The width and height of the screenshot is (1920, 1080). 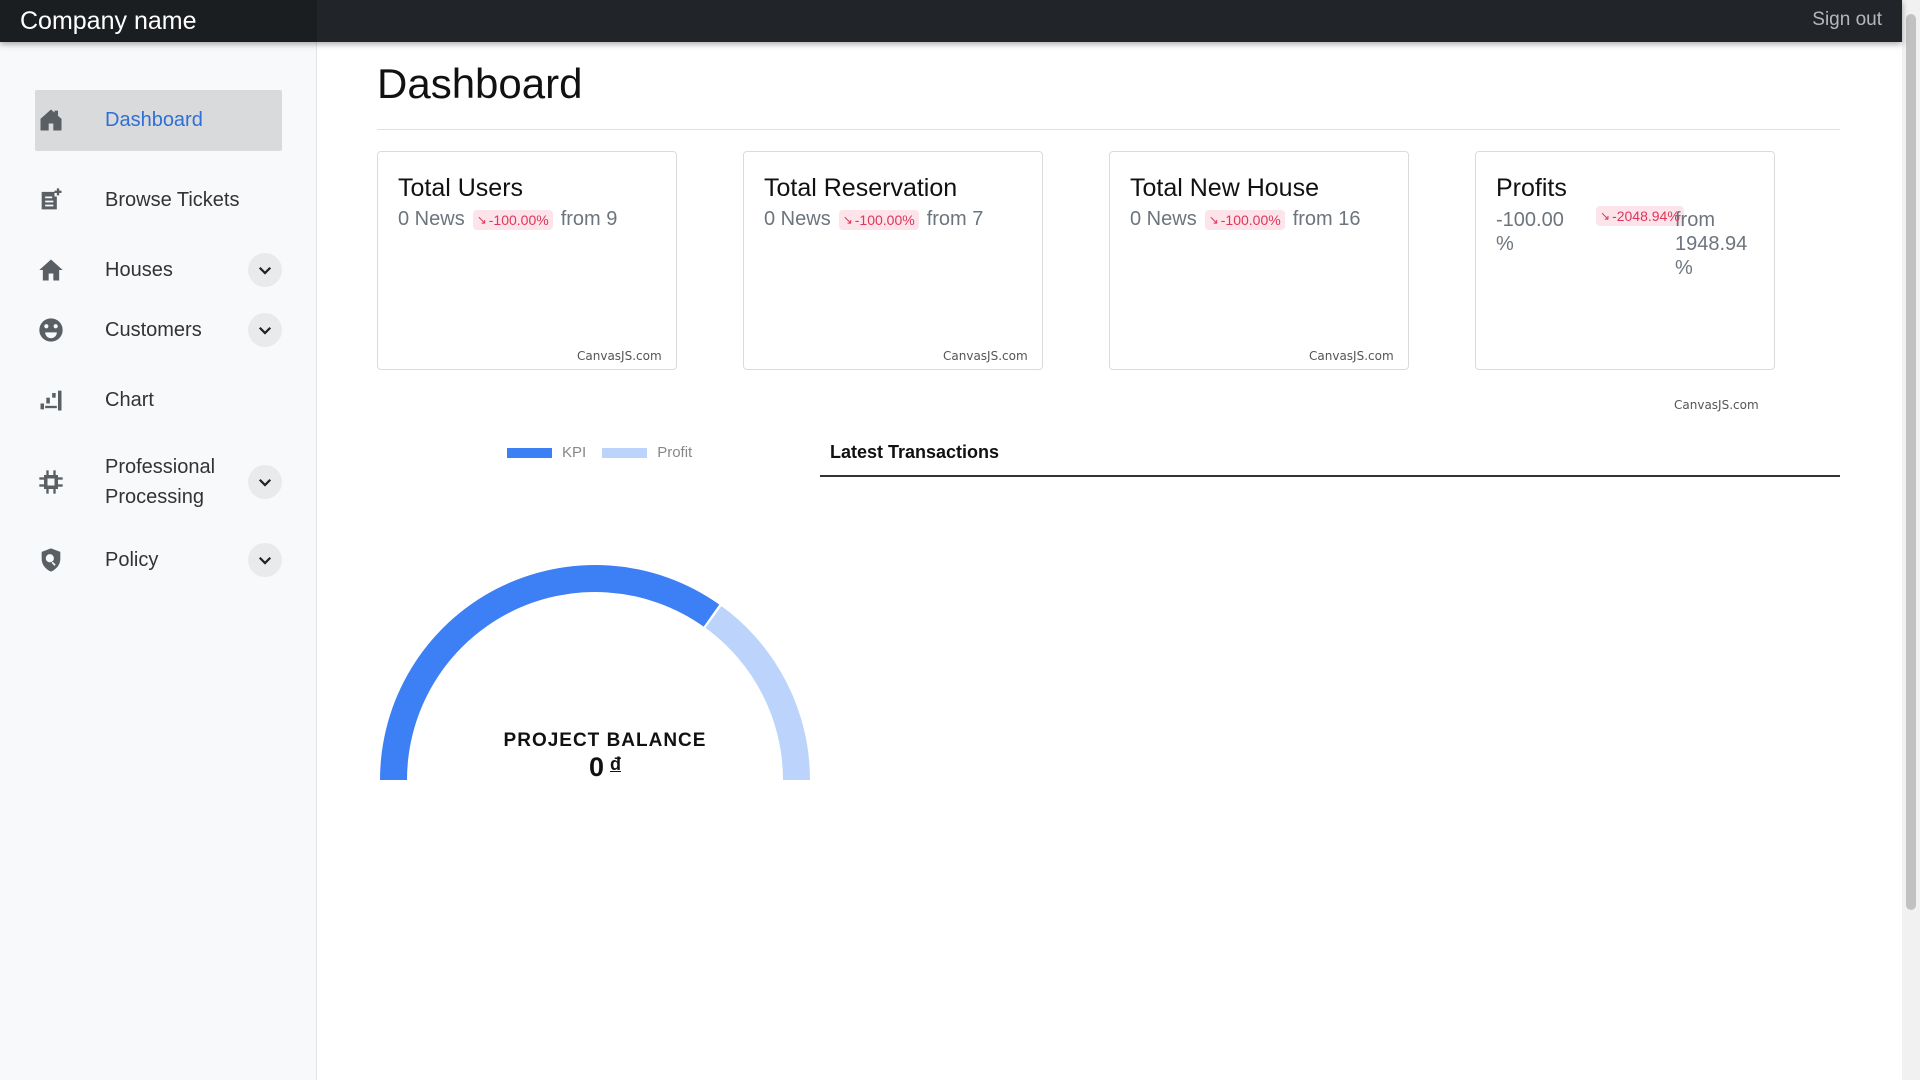 I want to click on balance-amount: 0, so click(x=596, y=767).